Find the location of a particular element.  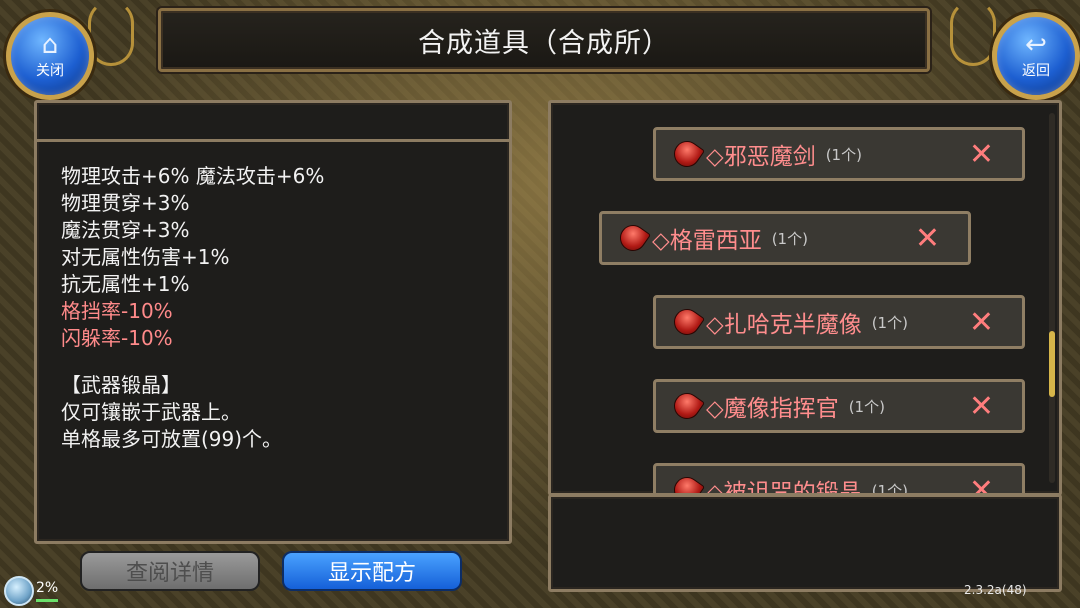

scrollbar-track is located at coordinates (1052, 298).